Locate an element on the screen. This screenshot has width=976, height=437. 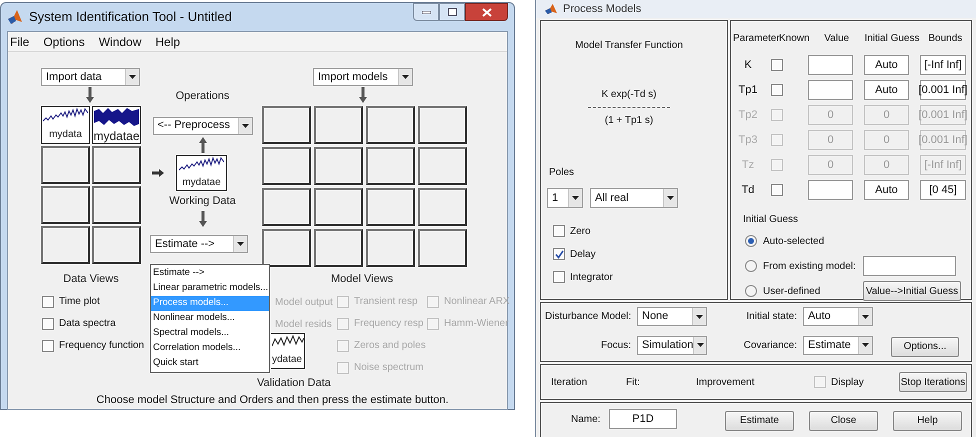
close-icon is located at coordinates (487, 12).